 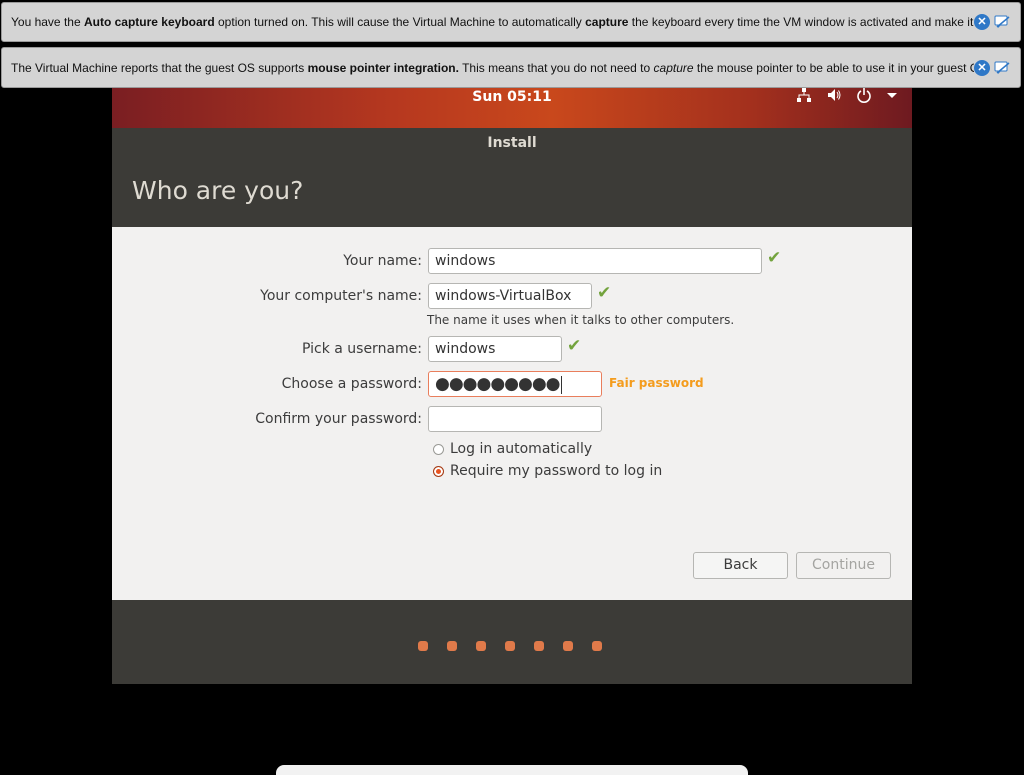 What do you see at coordinates (351, 384) in the screenshot?
I see `password-label: Choose a password:` at bounding box center [351, 384].